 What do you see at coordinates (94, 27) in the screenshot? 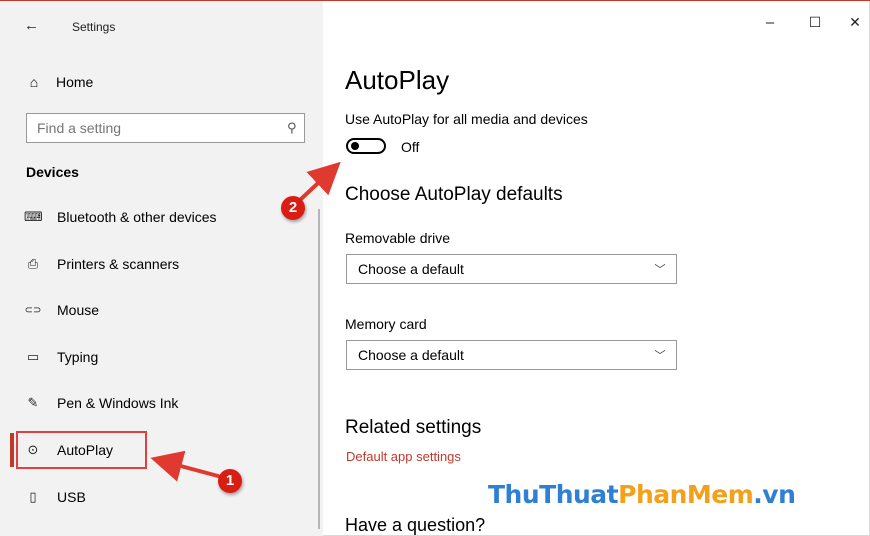
I see `app-title: Settings` at bounding box center [94, 27].